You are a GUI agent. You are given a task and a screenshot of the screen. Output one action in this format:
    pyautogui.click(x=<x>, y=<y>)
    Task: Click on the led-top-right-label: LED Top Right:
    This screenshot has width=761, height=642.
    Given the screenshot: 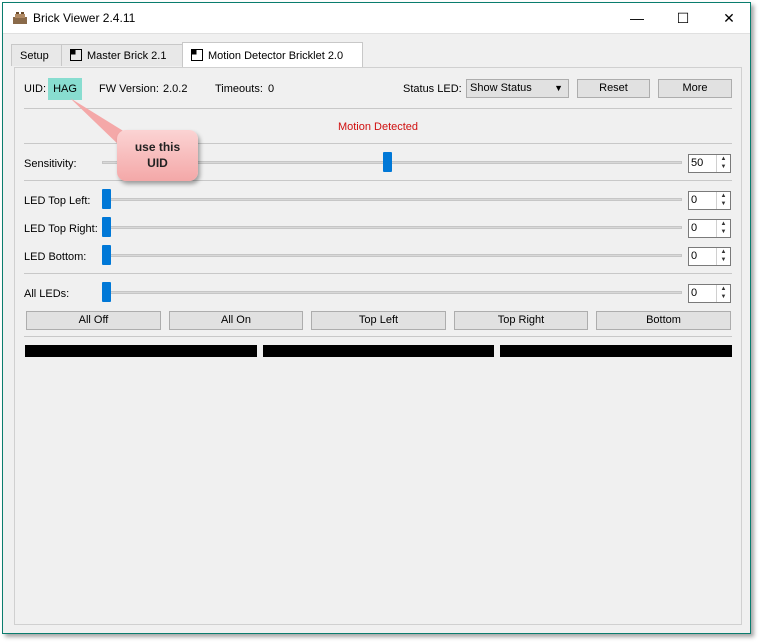 What is the action you would take?
    pyautogui.click(x=61, y=229)
    